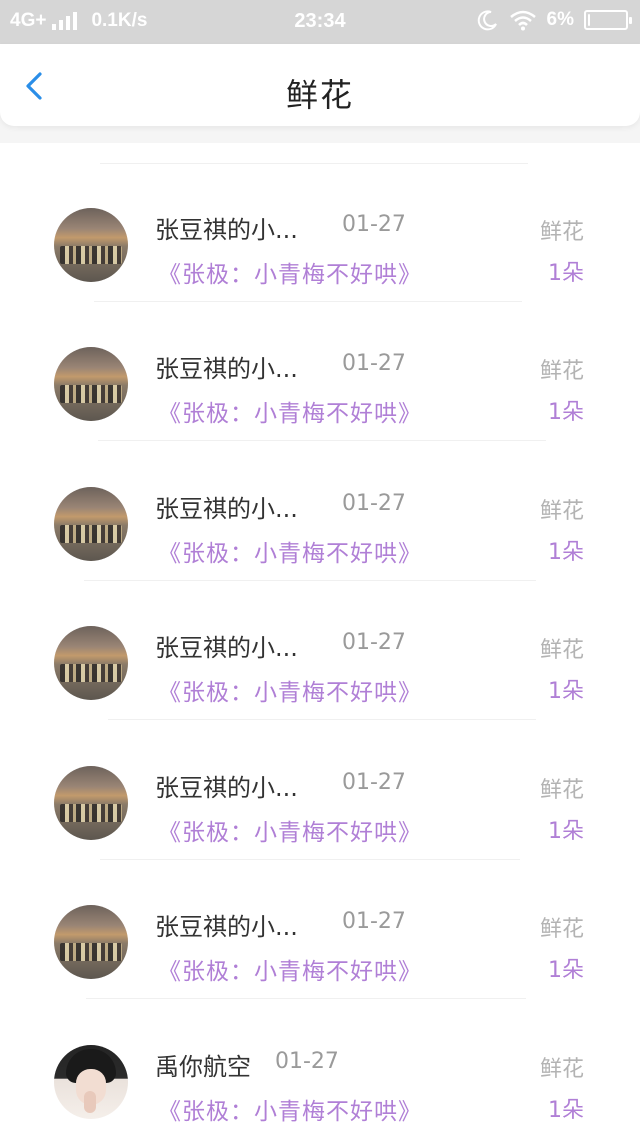 Image resolution: width=640 pixels, height=1138 pixels. What do you see at coordinates (90, 1102) in the screenshot?
I see `avatar-hand` at bounding box center [90, 1102].